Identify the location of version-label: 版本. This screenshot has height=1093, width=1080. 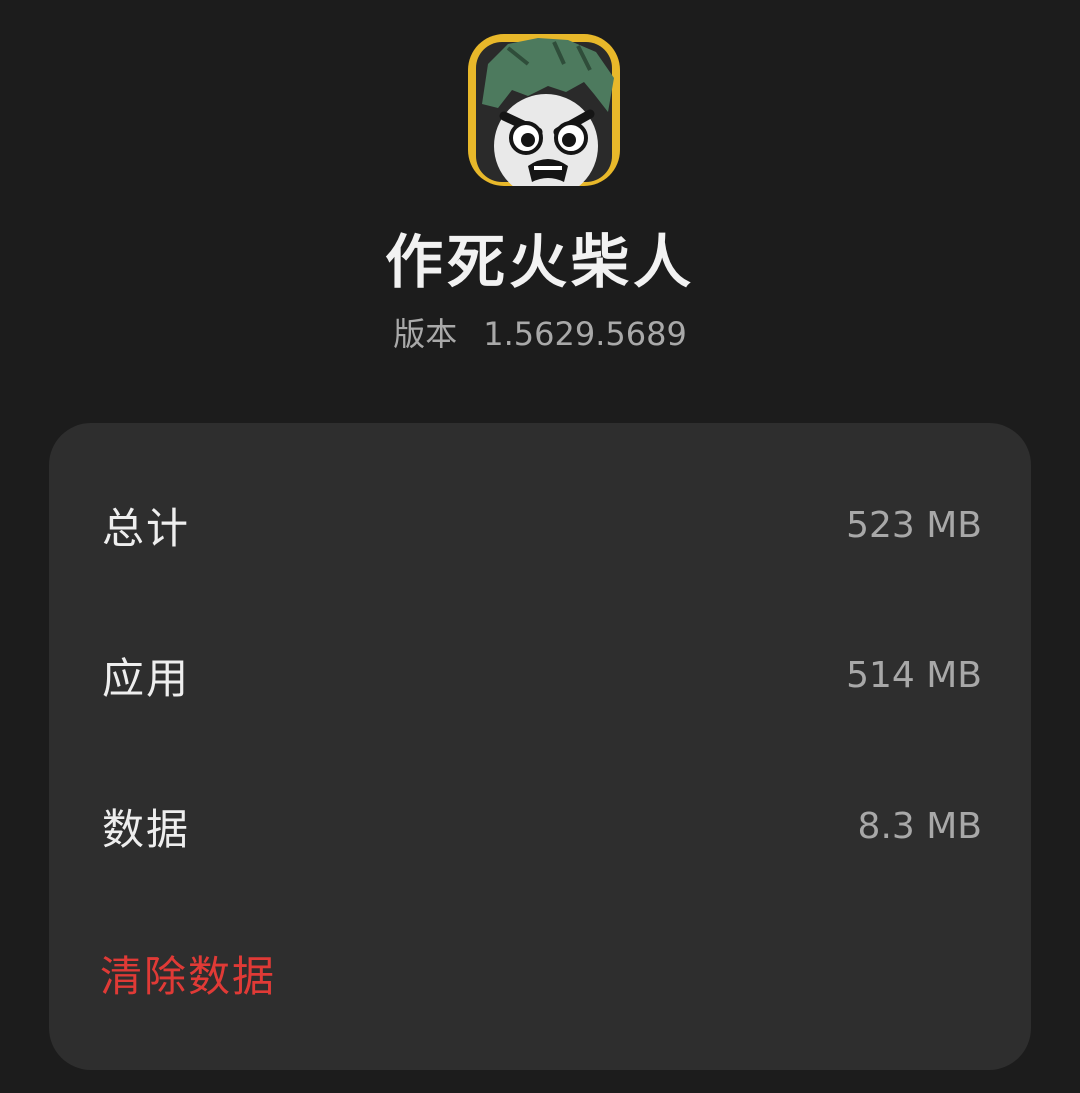
(425, 334).